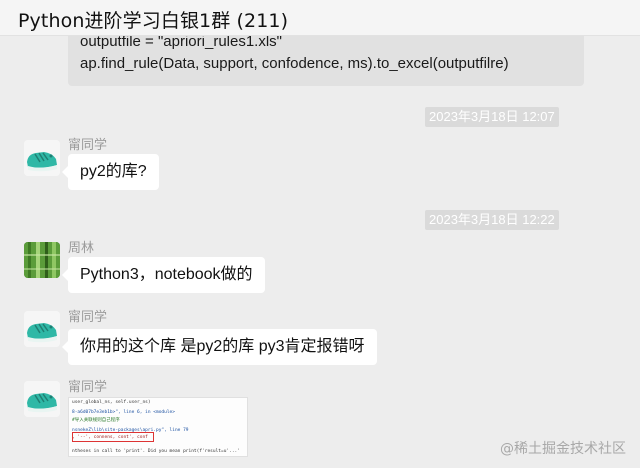 Image resolution: width=640 pixels, height=468 pixels. I want to click on screenshot-text-line: user_global_ns, self.user_ns), so click(111, 402).